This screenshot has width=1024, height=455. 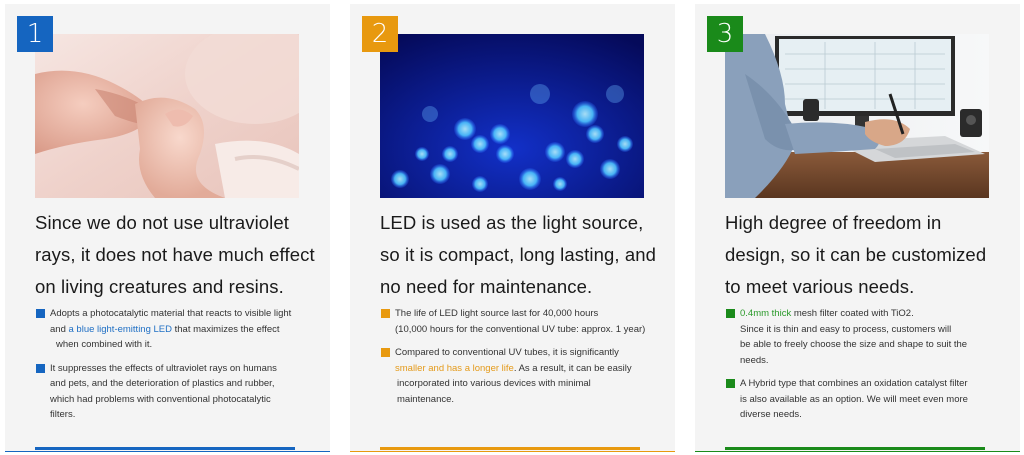 What do you see at coordinates (380, 34) in the screenshot?
I see `card-number-badge: 2` at bounding box center [380, 34].